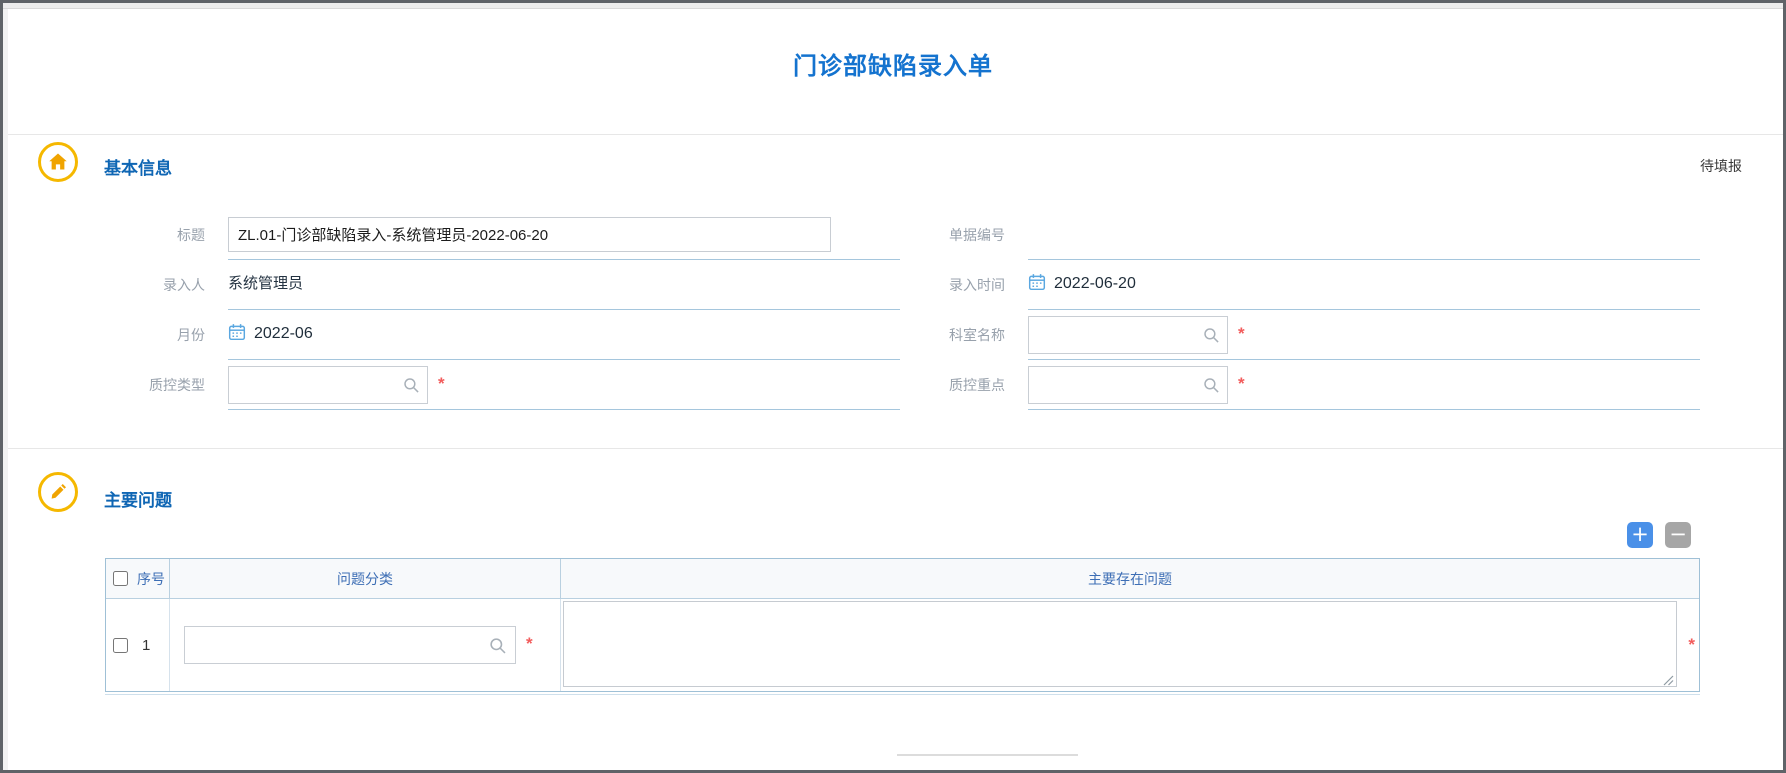  What do you see at coordinates (977, 335) in the screenshot?
I see `field-label-dept-name: 科室名称` at bounding box center [977, 335].